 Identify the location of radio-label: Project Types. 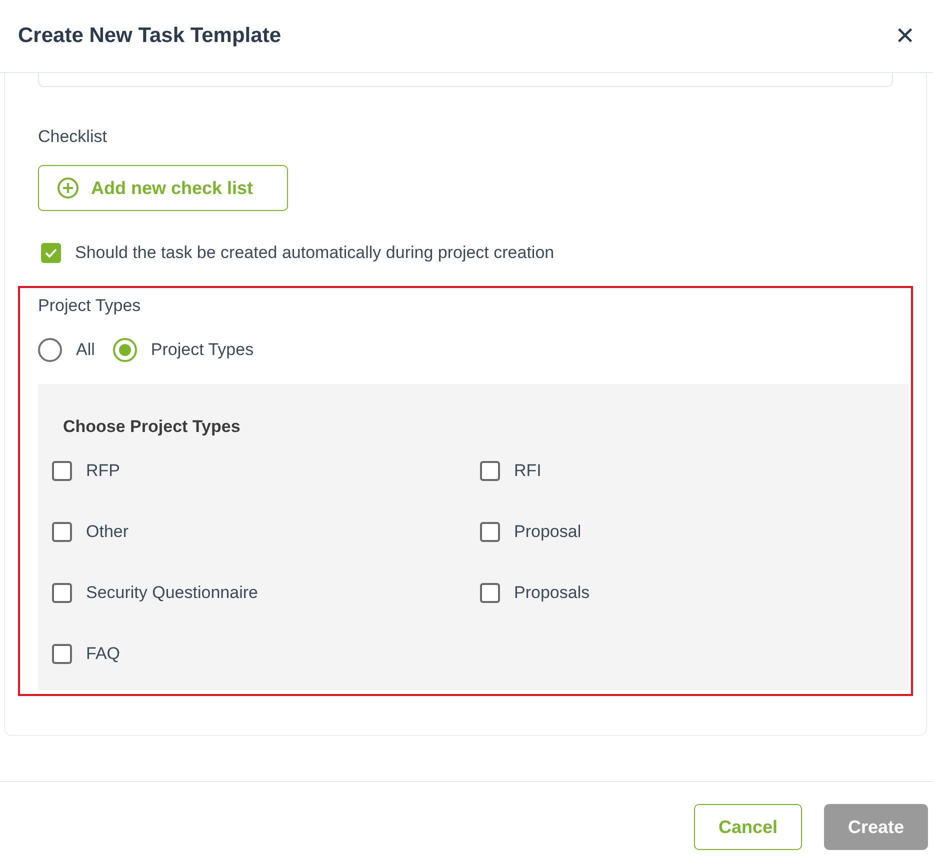
(202, 350).